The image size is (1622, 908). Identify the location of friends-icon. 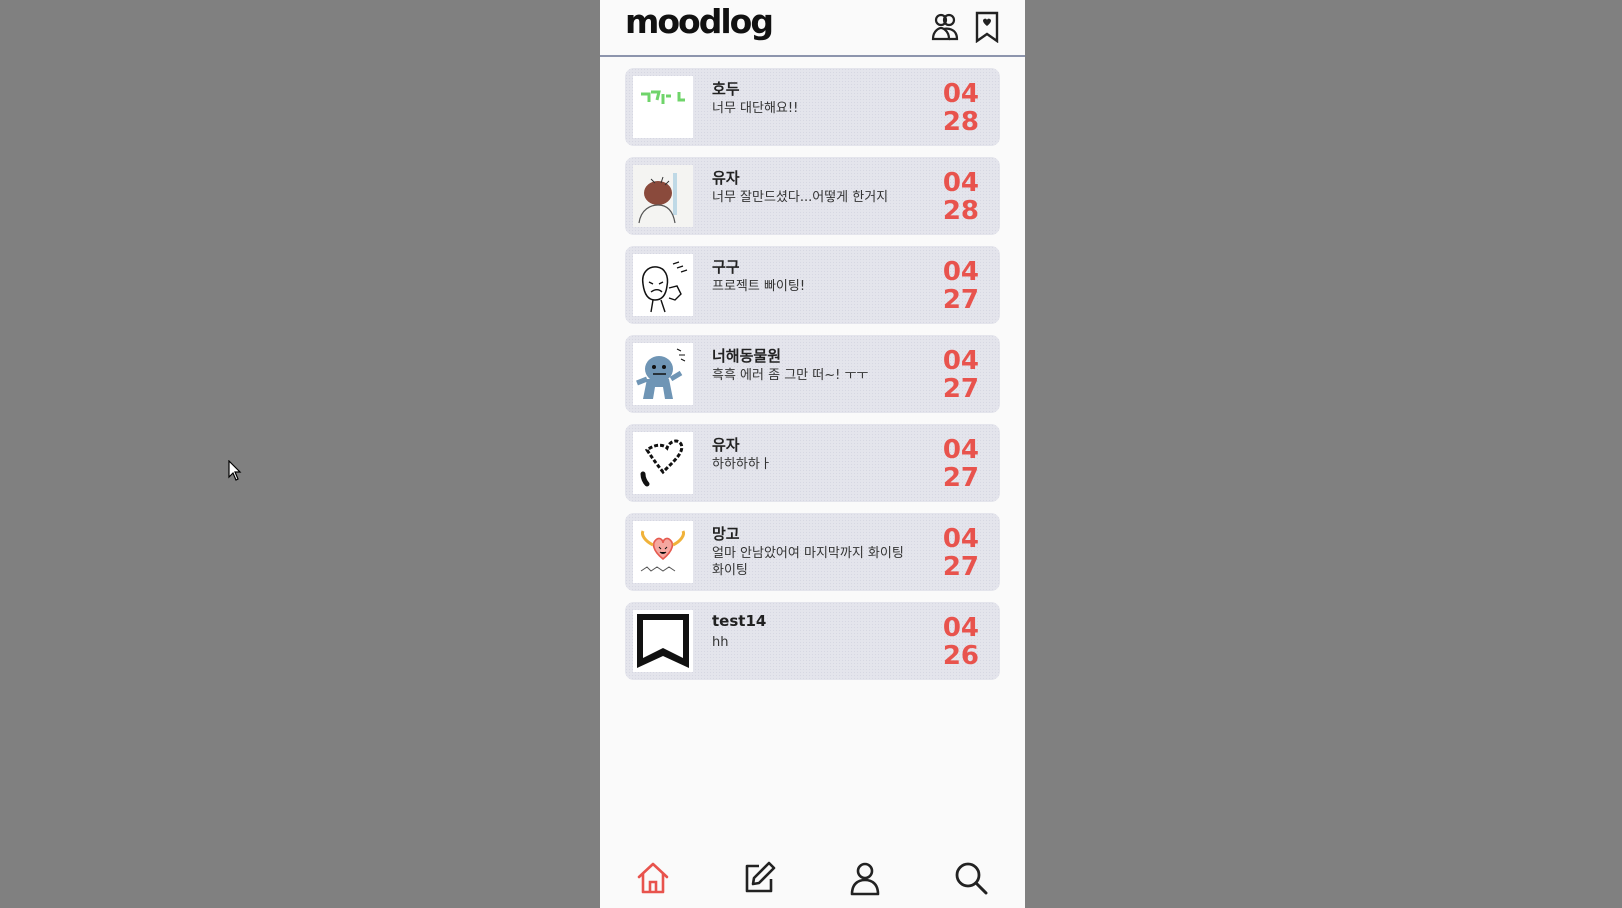
(945, 27).